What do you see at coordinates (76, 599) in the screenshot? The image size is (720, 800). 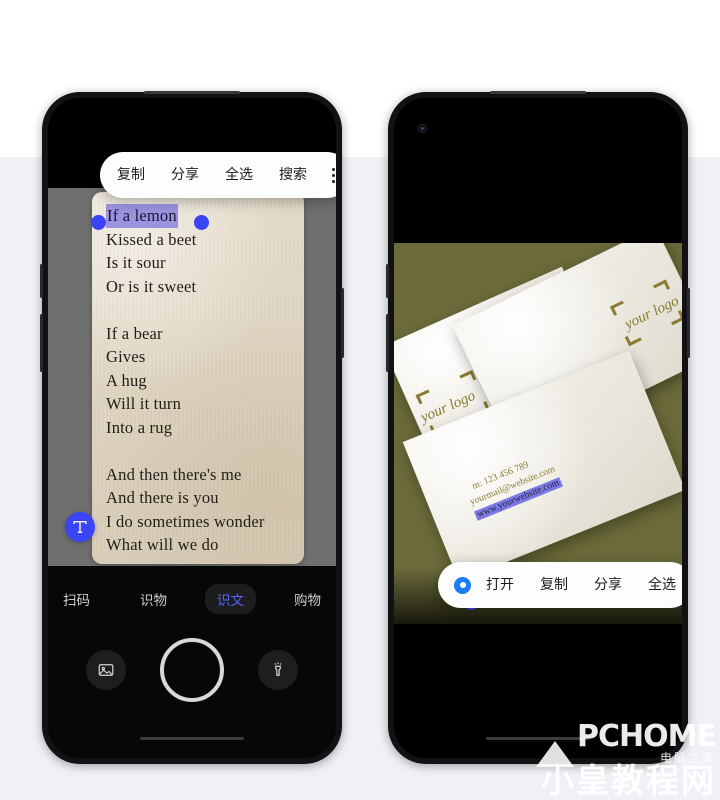 I see `mode-tab-scan-code: 扫码` at bounding box center [76, 599].